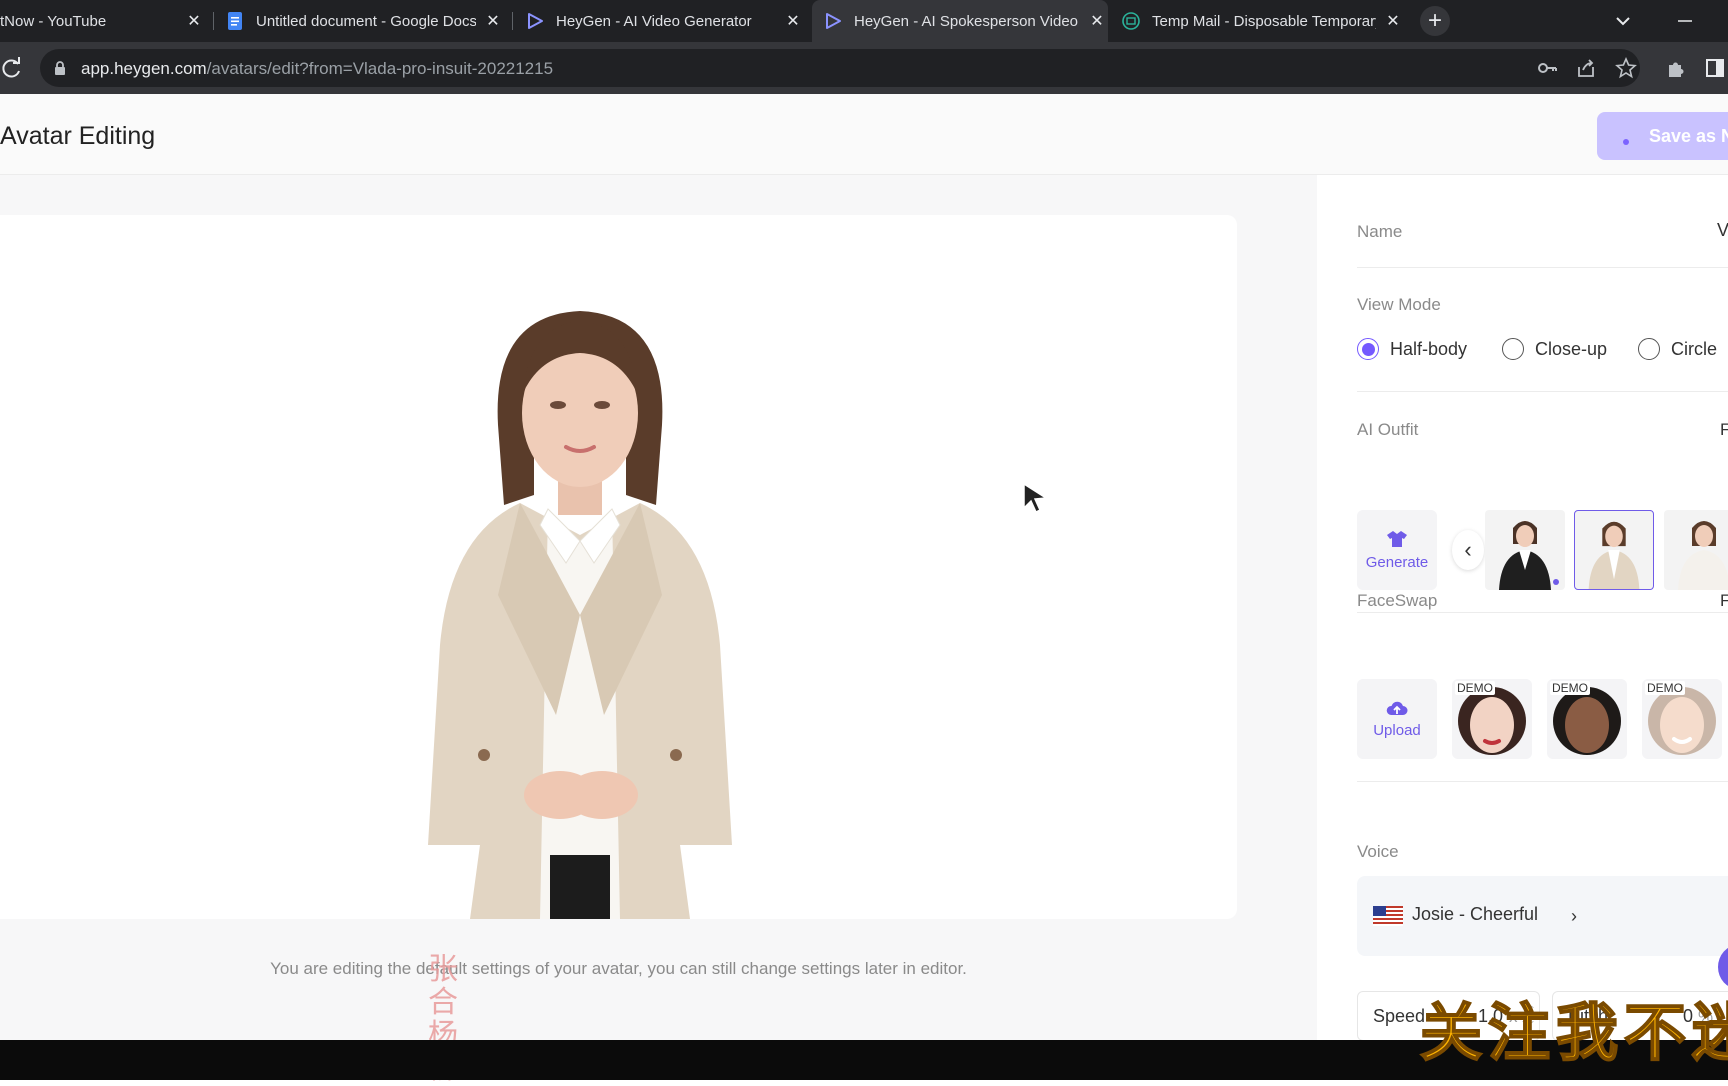 This screenshot has width=1728, height=1086. Describe the element at coordinates (1724, 601) in the screenshot. I see `faceswap-more-link: F` at that location.